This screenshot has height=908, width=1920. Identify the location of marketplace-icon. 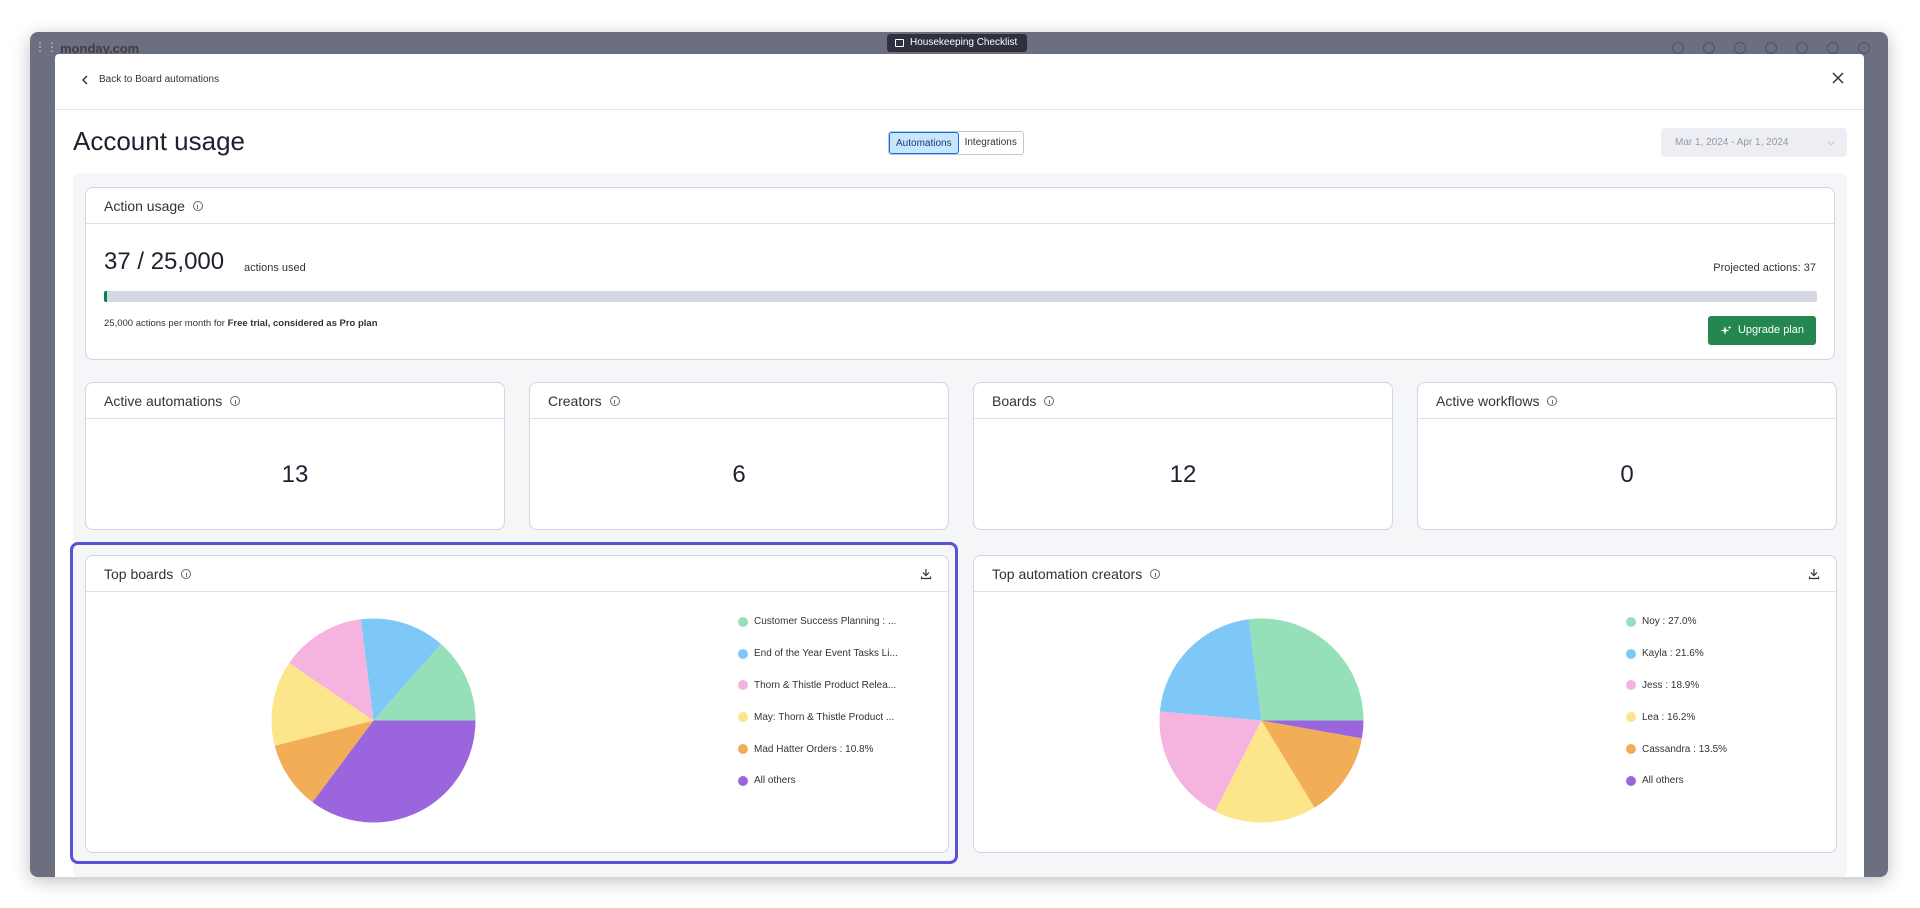
(1802, 48).